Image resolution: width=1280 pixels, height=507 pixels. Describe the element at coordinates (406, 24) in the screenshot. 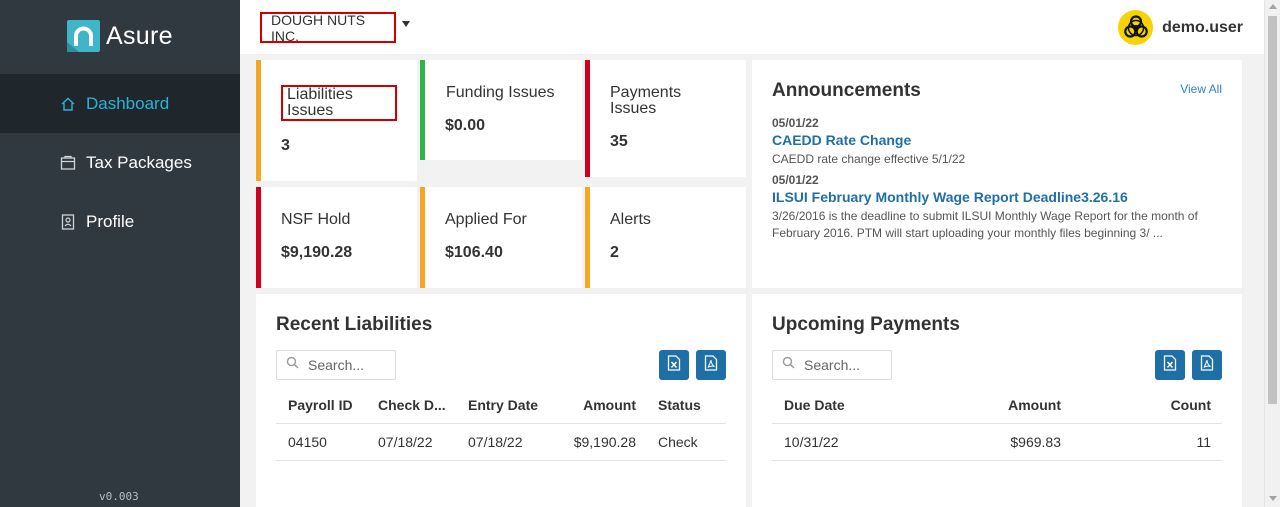

I see `chevron-down-icon` at that location.